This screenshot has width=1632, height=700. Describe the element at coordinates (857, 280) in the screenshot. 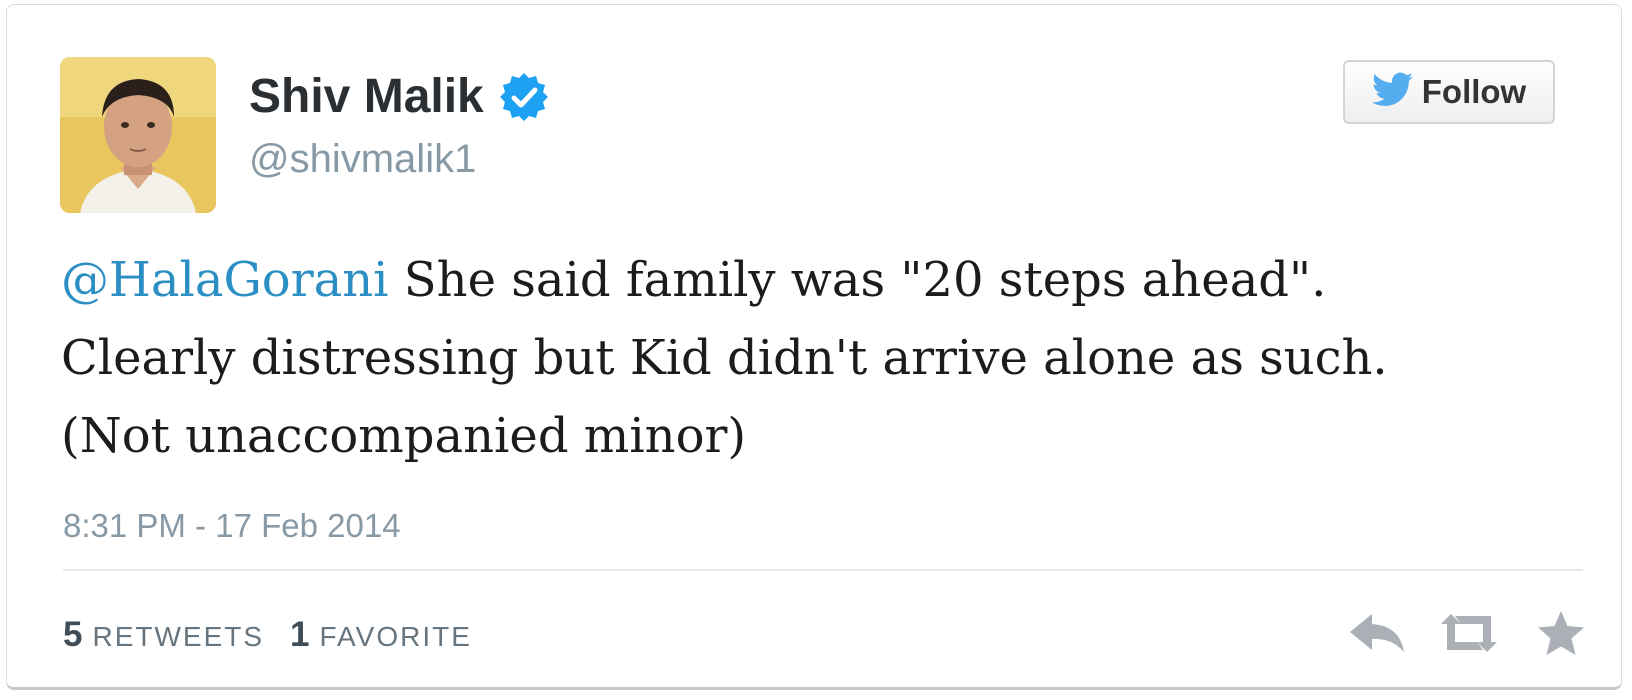

I see `tweet-text-line-1: She said family was "20 steps ahead".` at that location.